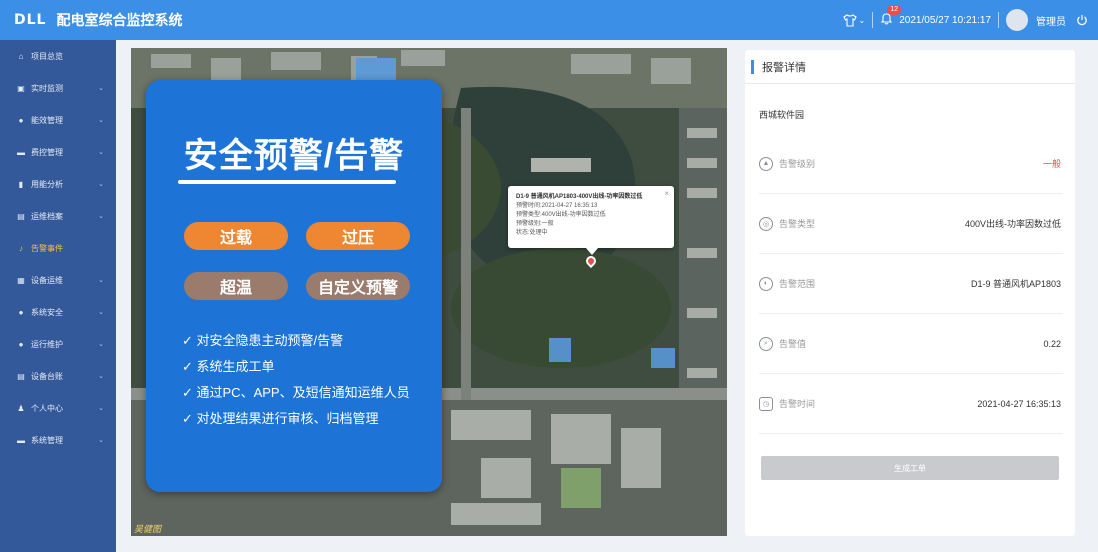  What do you see at coordinates (21, 440) in the screenshot?
I see `screen-icon: ▬` at bounding box center [21, 440].